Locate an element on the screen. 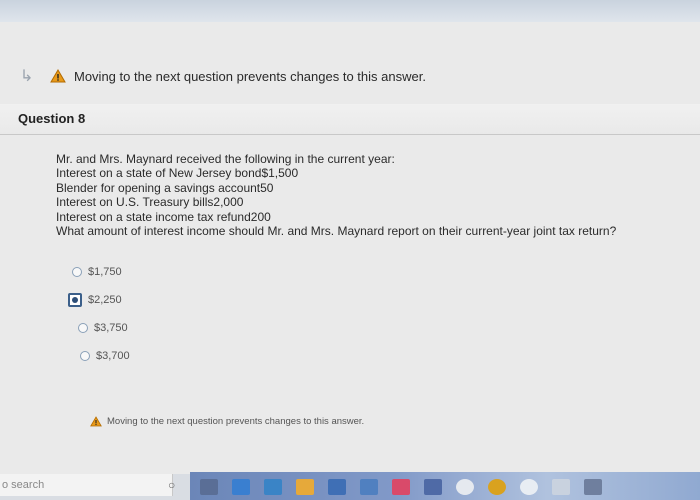 The height and width of the screenshot is (500, 700). answer-label: $3,750 is located at coordinates (111, 328).